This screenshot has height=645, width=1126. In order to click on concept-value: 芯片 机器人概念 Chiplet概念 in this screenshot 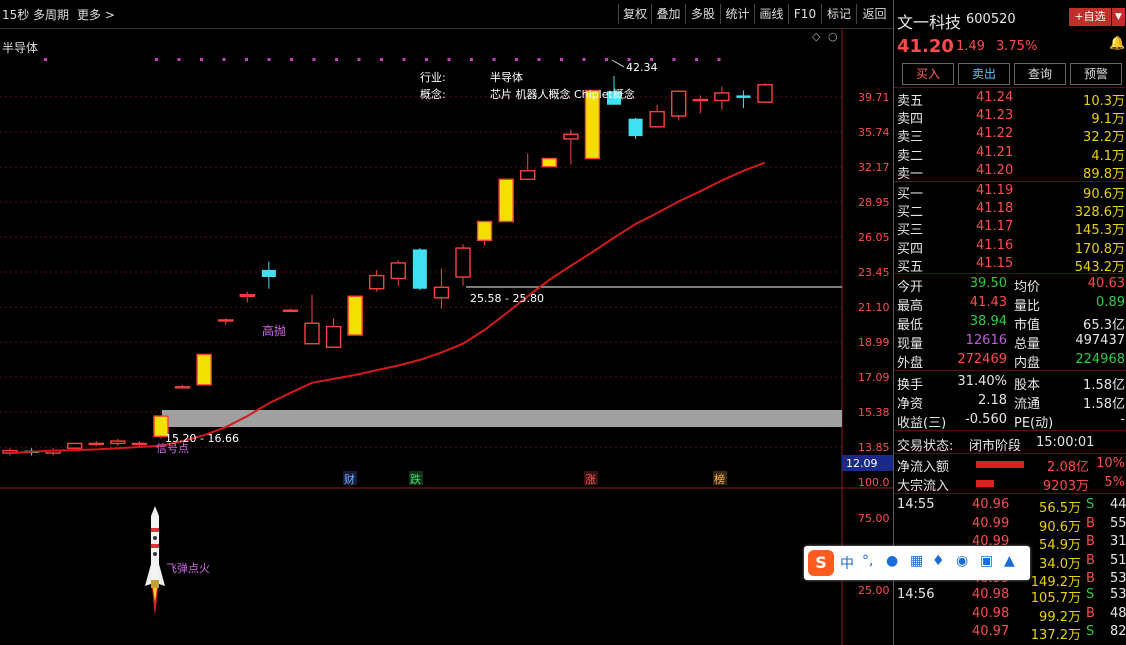, I will do `click(562, 94)`.